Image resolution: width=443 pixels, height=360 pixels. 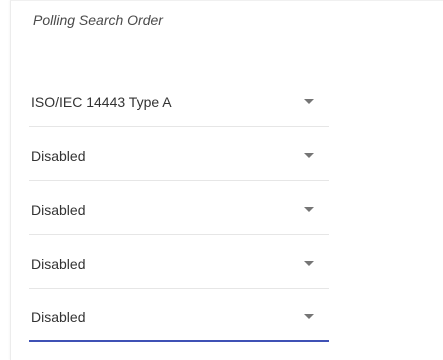 I want to click on polling-order-select-2: Disabled, so click(x=179, y=154).